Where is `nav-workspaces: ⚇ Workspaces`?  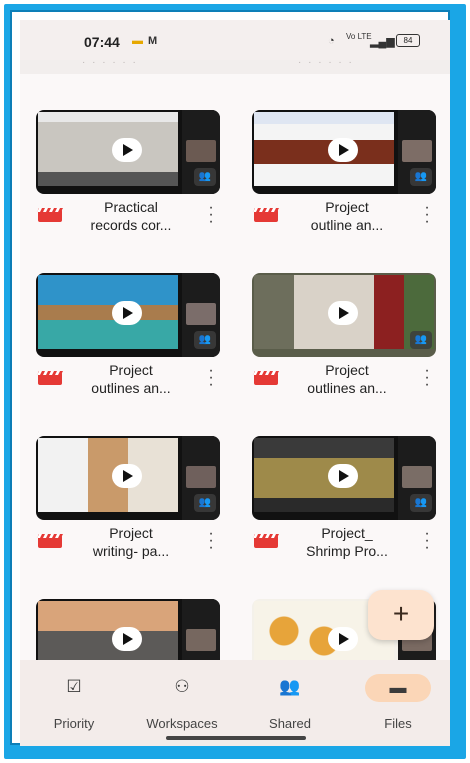
nav-workspaces: ⚇ Workspaces is located at coordinates (182, 703).